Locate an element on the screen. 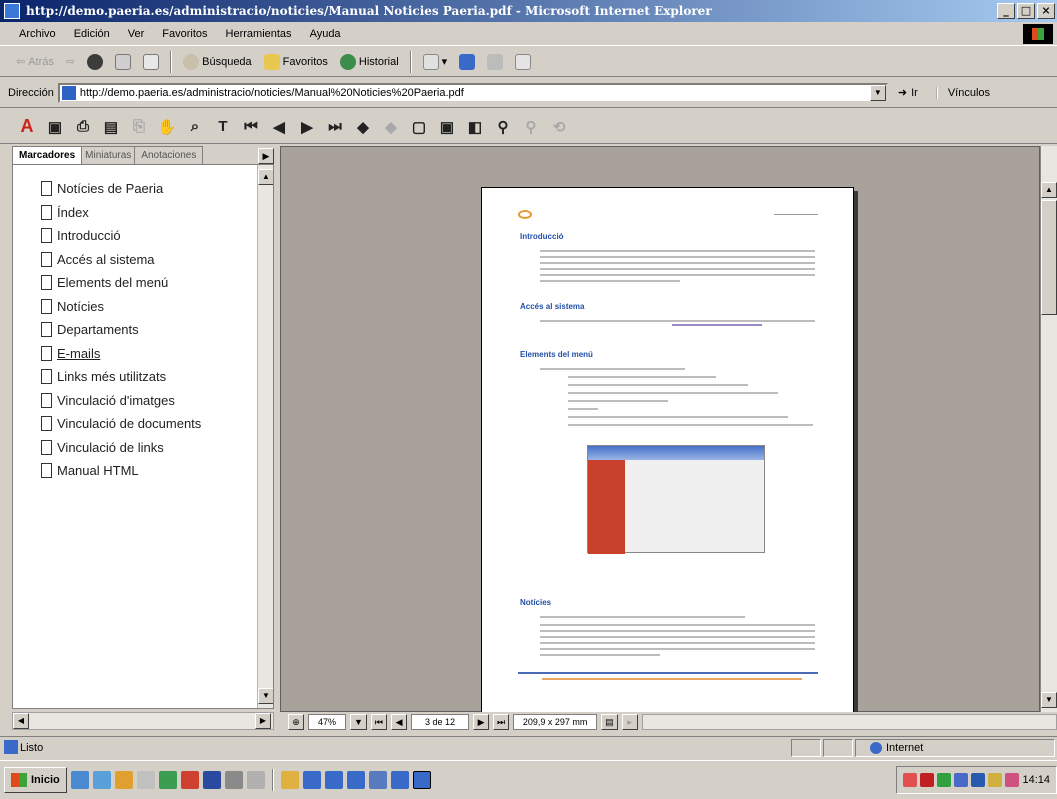 This screenshot has height=799, width=1057. last-page-icon: ⏭ is located at coordinates (335, 127).